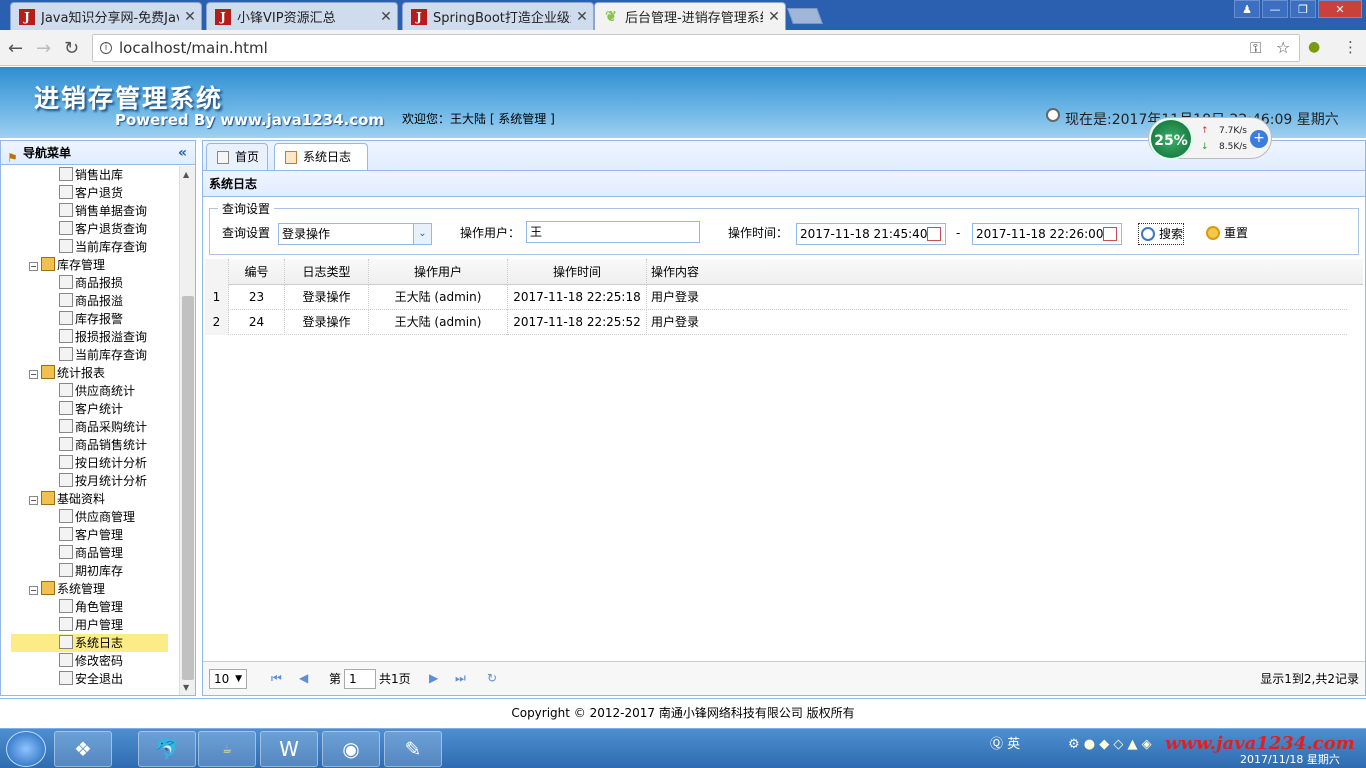 The height and width of the screenshot is (768, 1366). What do you see at coordinates (89, 283) in the screenshot?
I see `tree-item: 商品报损` at bounding box center [89, 283].